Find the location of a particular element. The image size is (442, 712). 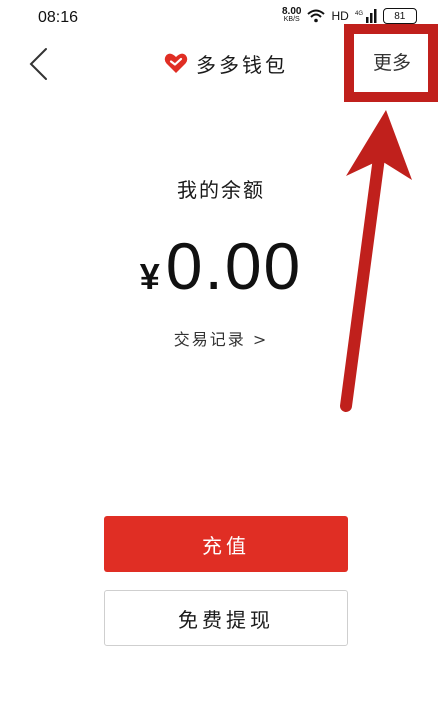

status-time: 08:16 is located at coordinates (58, 17).